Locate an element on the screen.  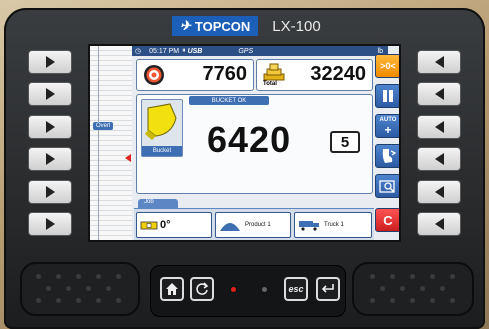
topcon-mark-icon: ✈ is located at coordinates (185, 25).